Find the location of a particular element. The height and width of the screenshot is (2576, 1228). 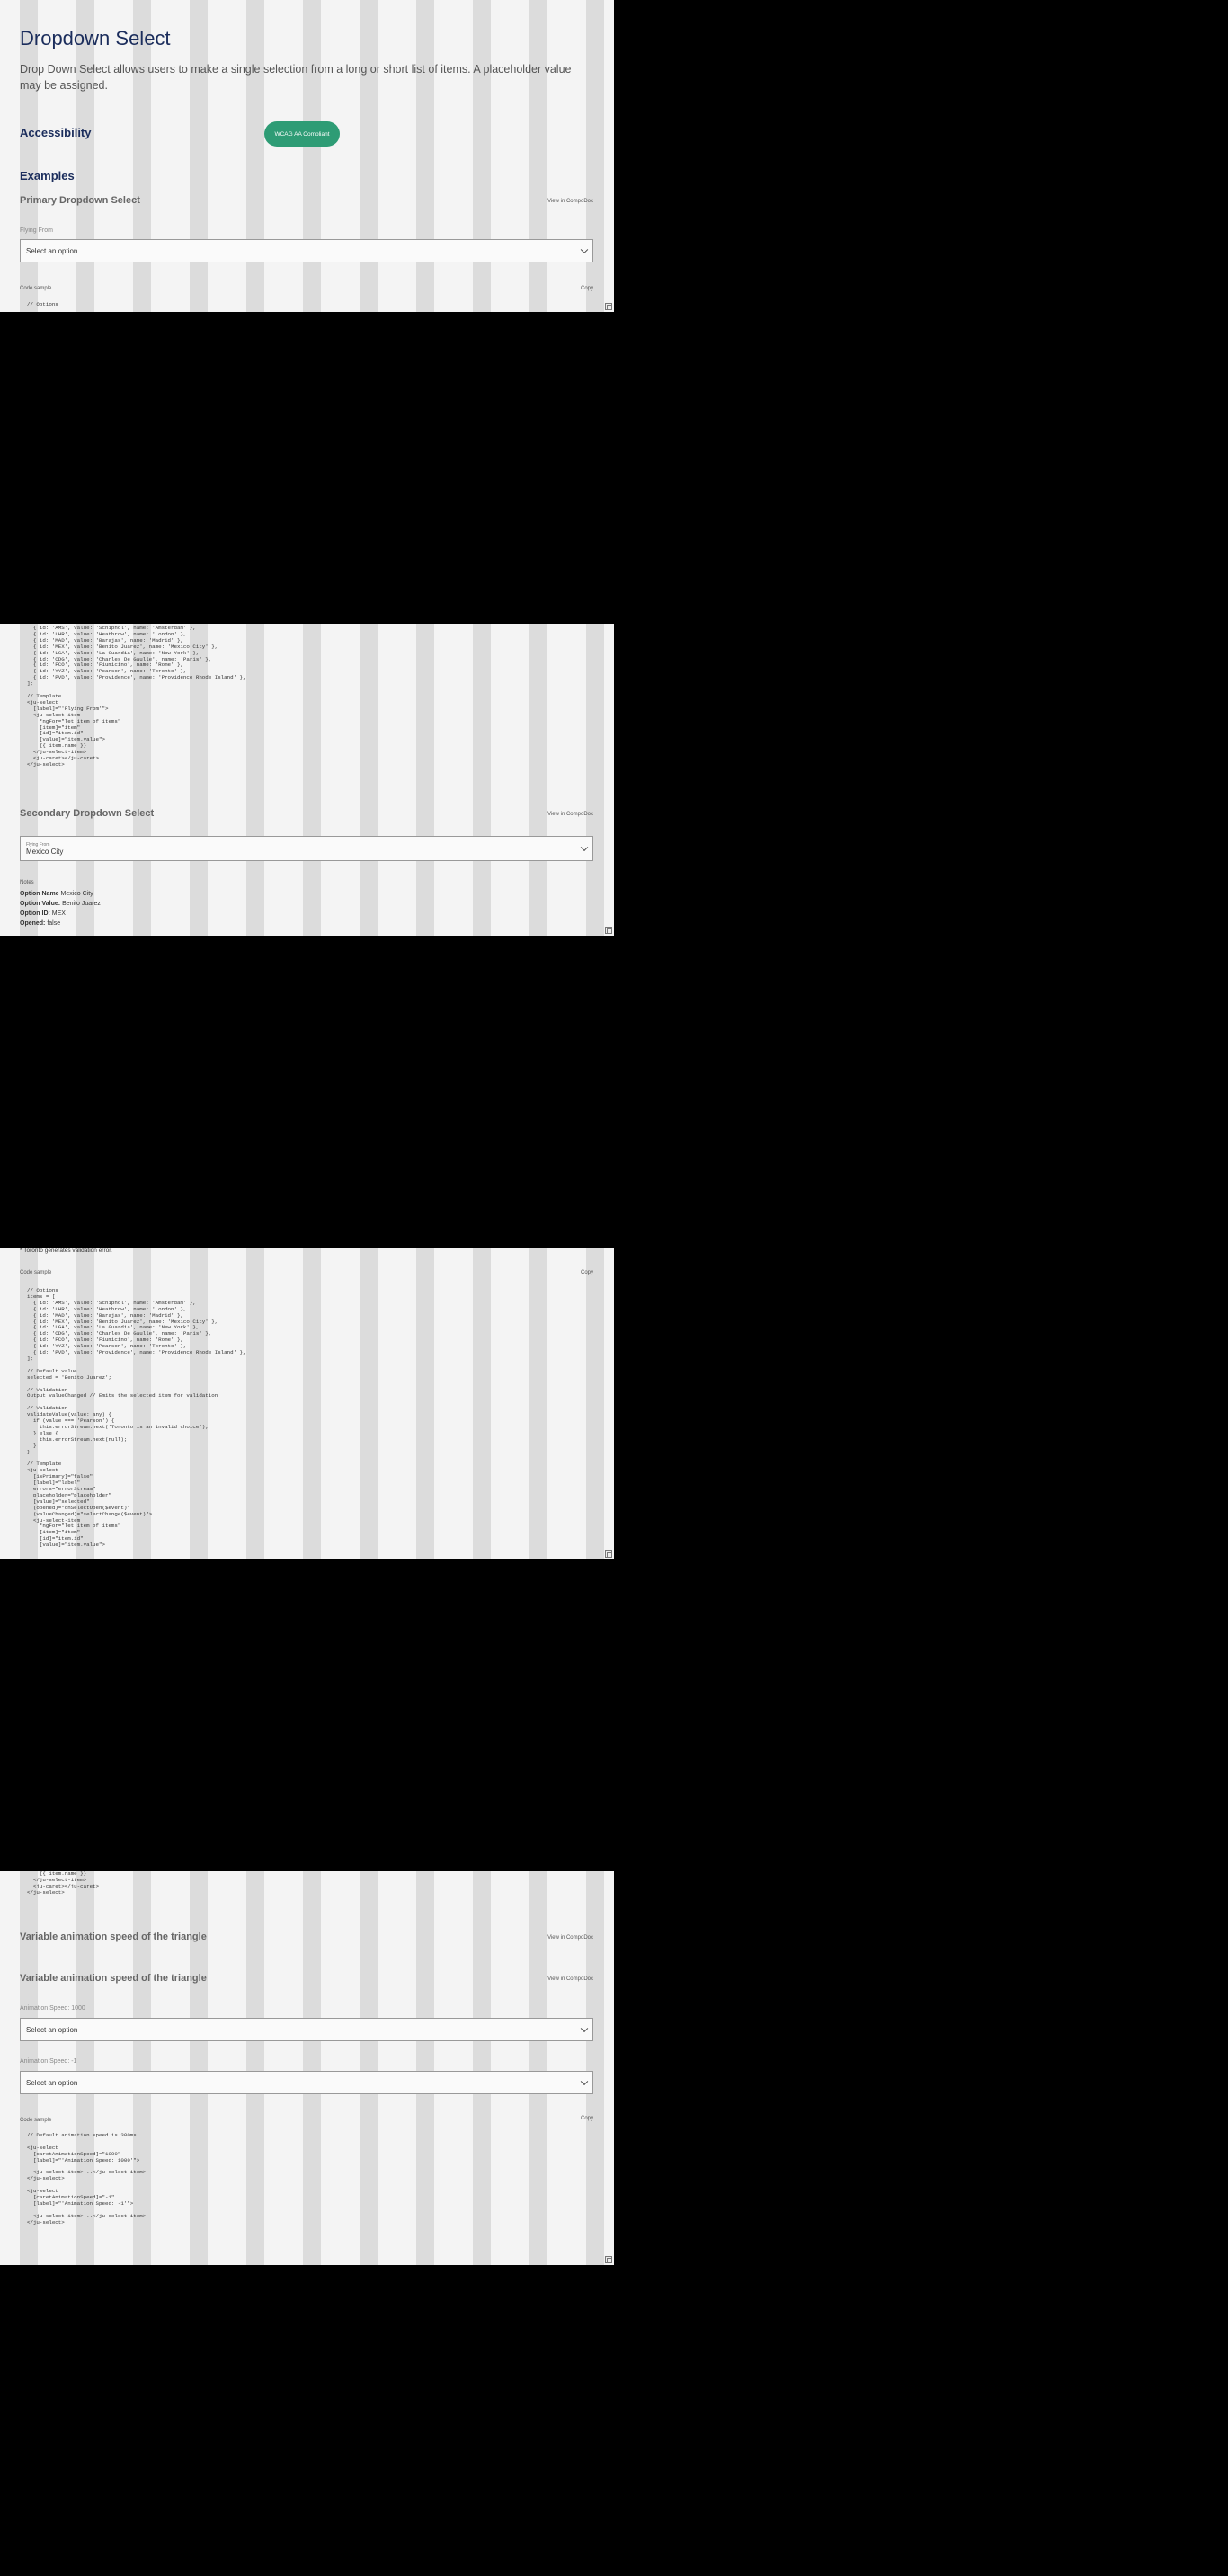

note-option-value: Option Value: Benito Juarez is located at coordinates (60, 904).